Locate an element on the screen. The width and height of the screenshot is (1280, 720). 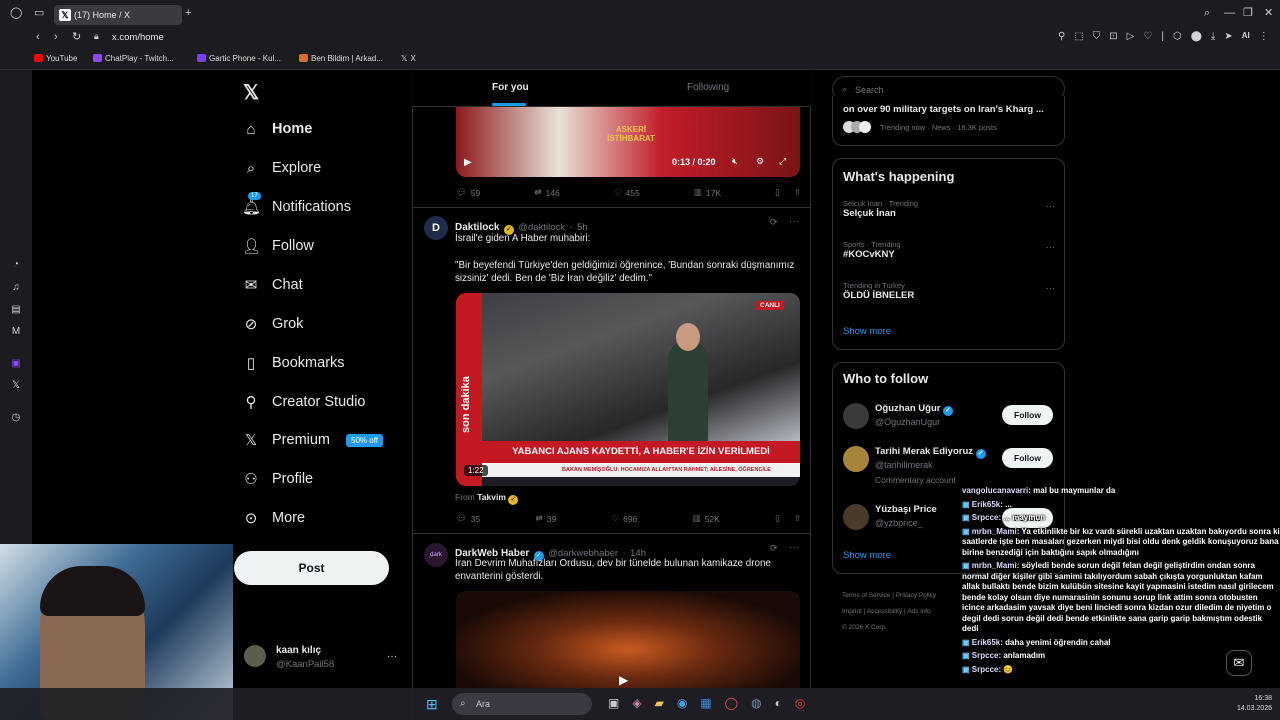
source-link: Takvim is located at coordinates (491, 497).